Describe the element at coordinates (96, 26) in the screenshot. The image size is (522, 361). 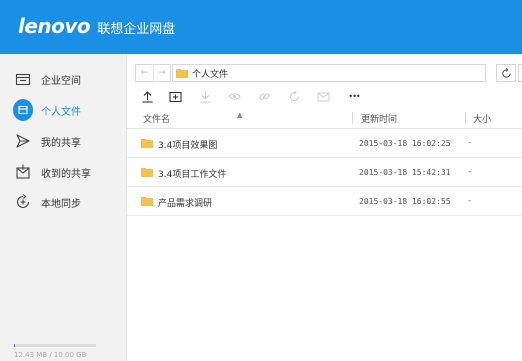
I see `brand-logo: lenovo 联想企业网盘` at that location.